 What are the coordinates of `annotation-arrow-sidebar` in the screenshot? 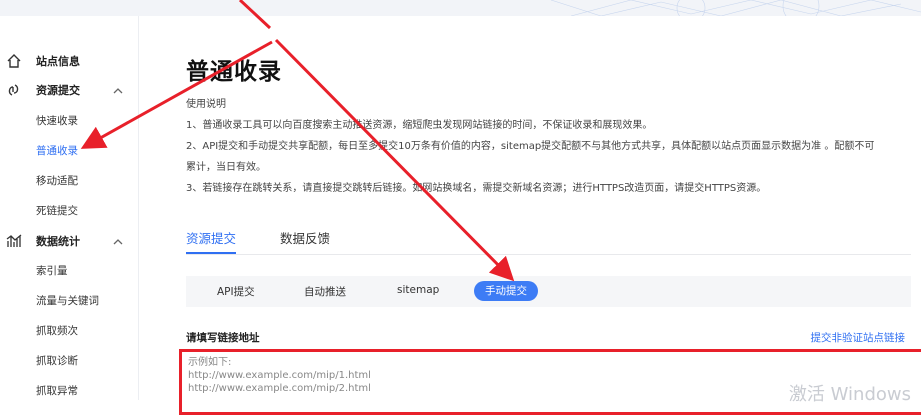 It's located at (176, 94).